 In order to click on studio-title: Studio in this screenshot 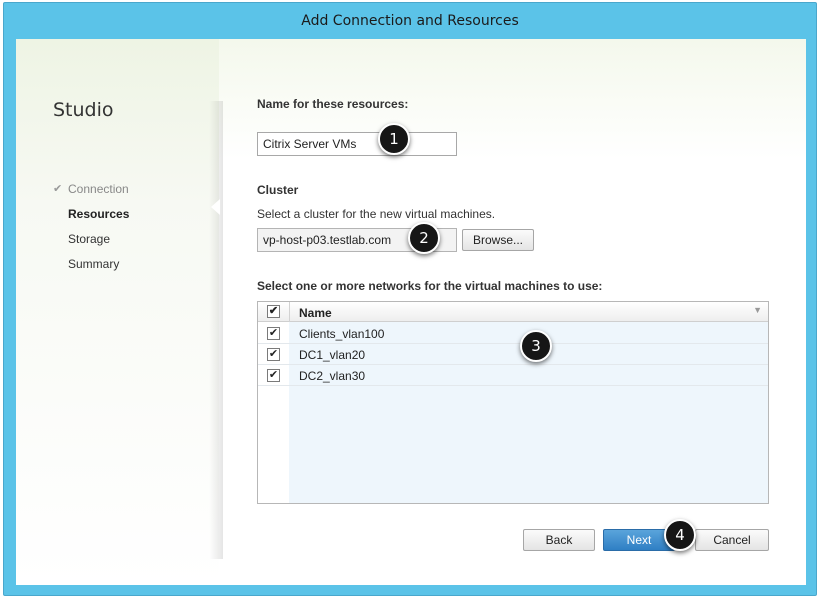, I will do `click(83, 110)`.